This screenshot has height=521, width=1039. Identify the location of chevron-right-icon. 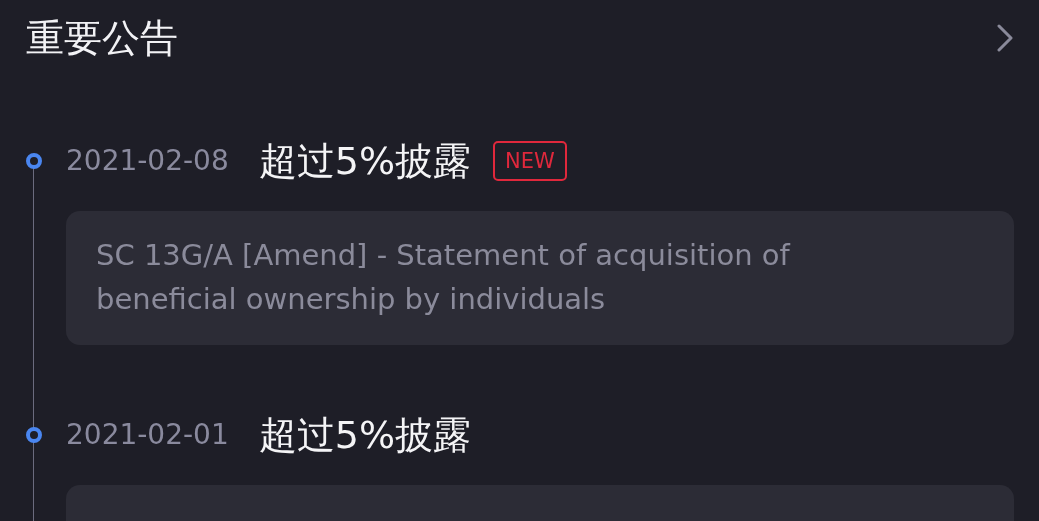
(1005, 37).